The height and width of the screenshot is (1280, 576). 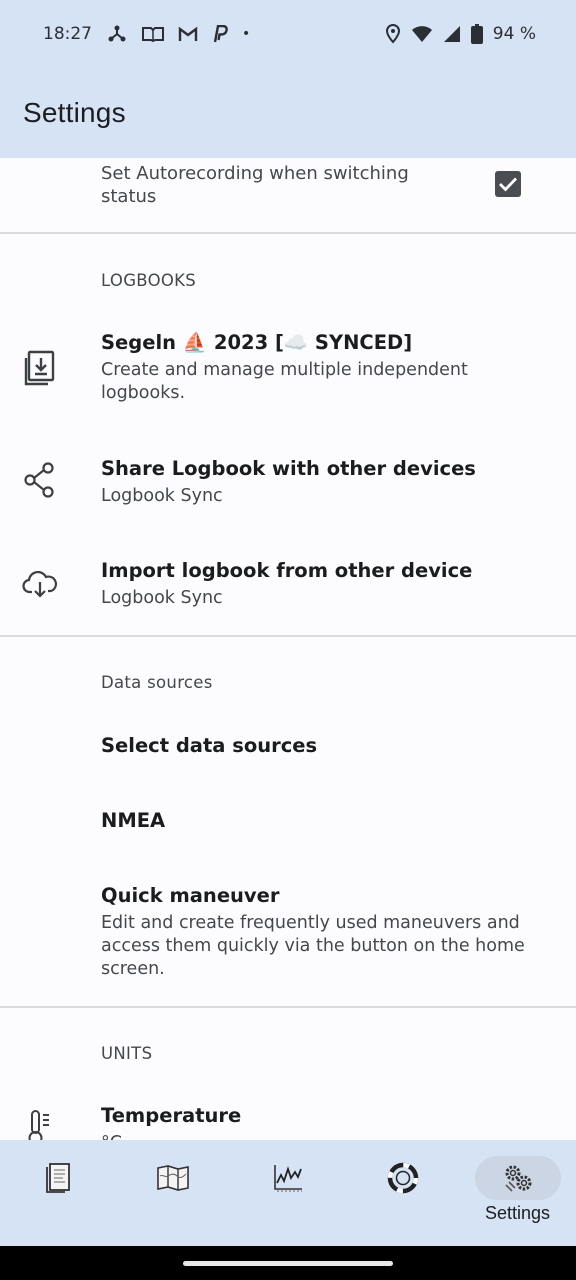 What do you see at coordinates (393, 34) in the screenshot?
I see `location-icon` at bounding box center [393, 34].